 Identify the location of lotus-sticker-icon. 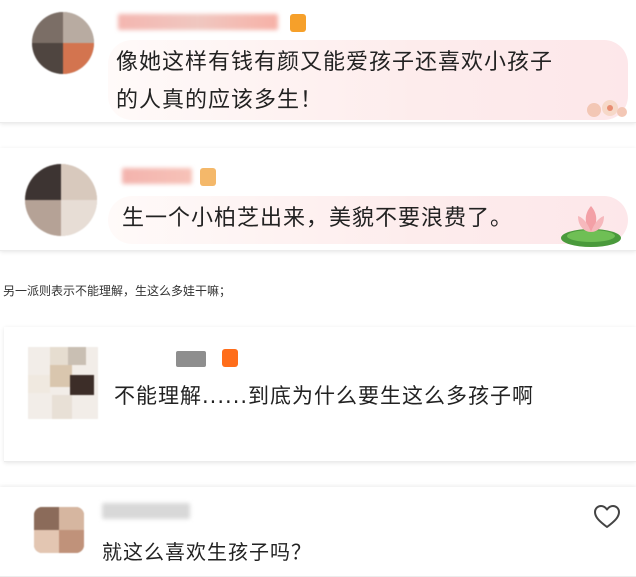
(591, 226).